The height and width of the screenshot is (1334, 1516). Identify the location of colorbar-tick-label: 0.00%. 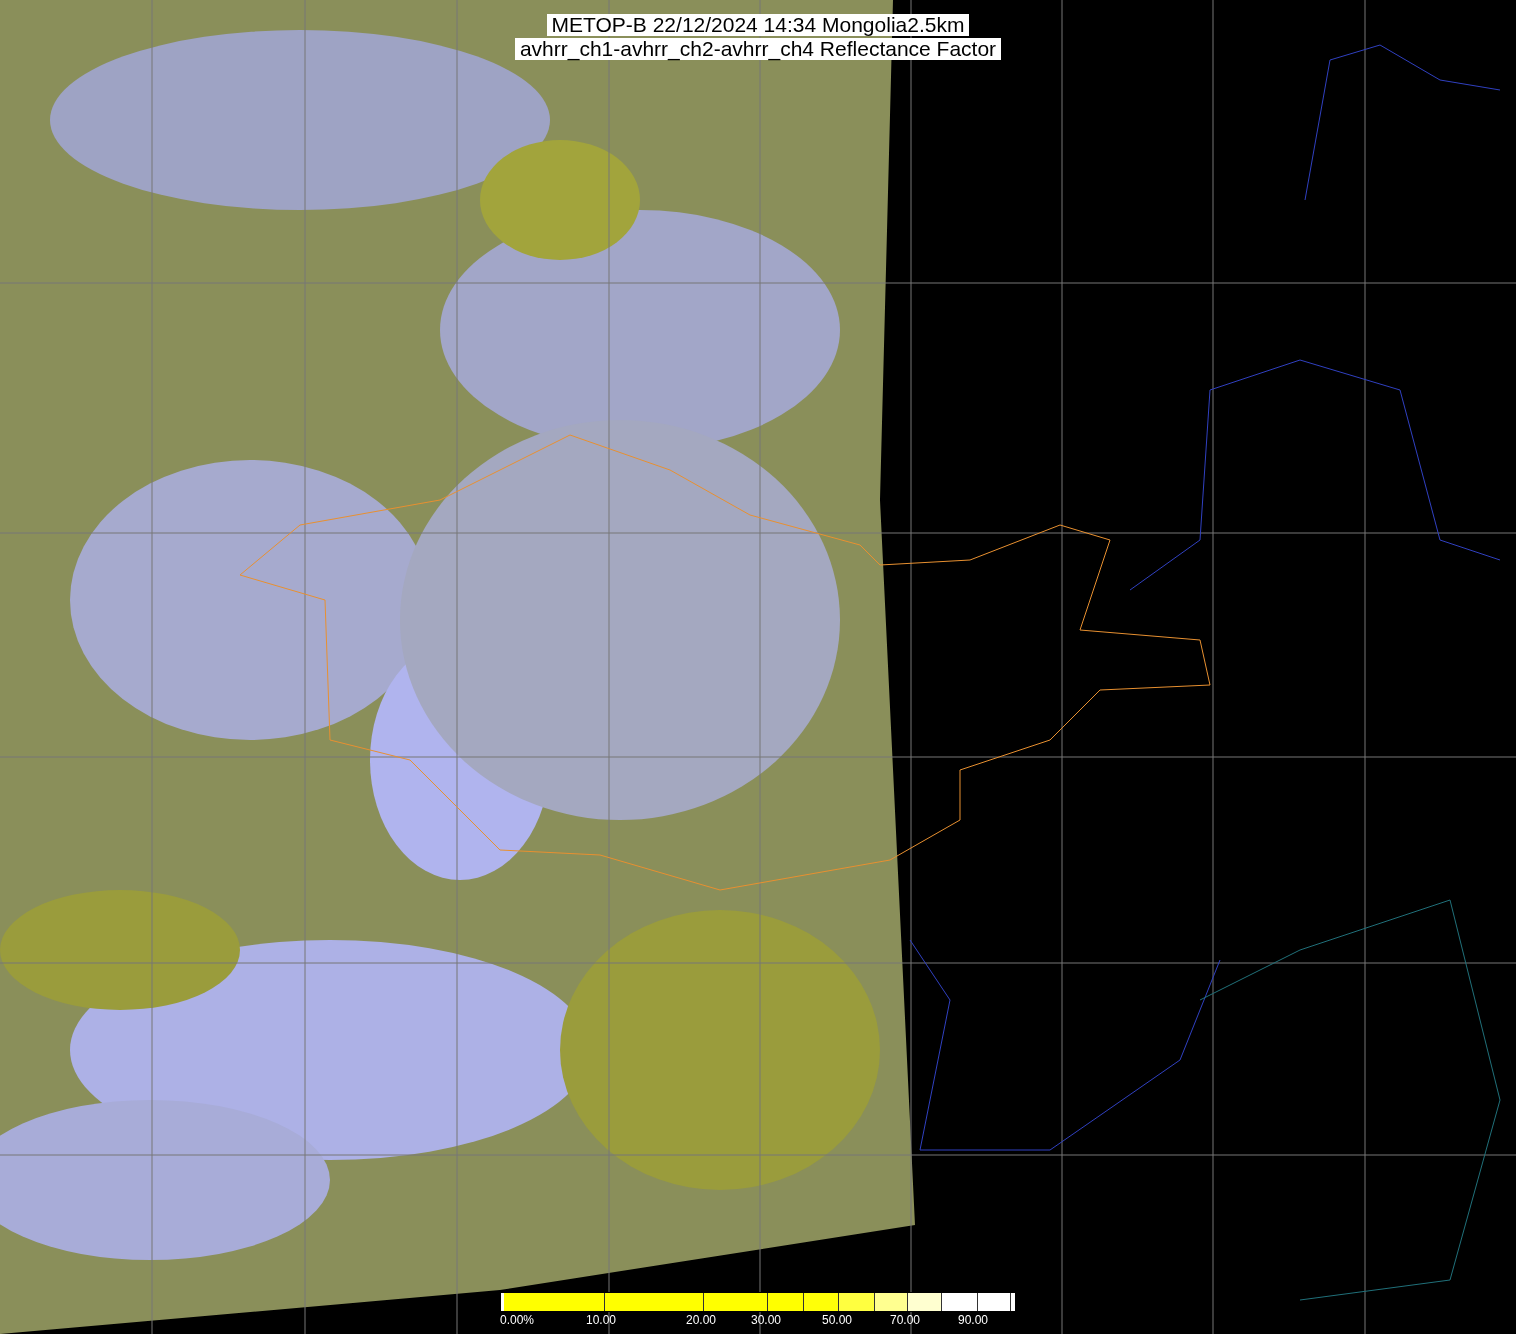
(517, 1320).